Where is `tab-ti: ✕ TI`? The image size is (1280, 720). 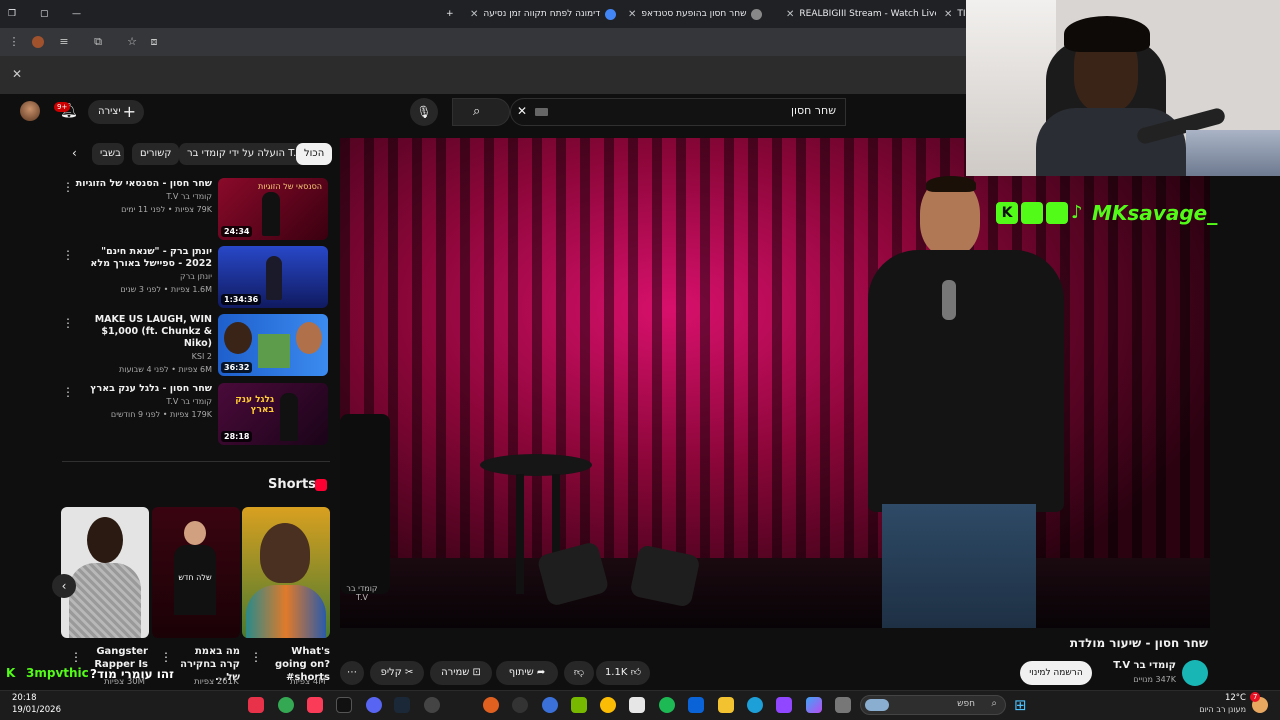
tab-ti: ✕ TI is located at coordinates (956, 14).